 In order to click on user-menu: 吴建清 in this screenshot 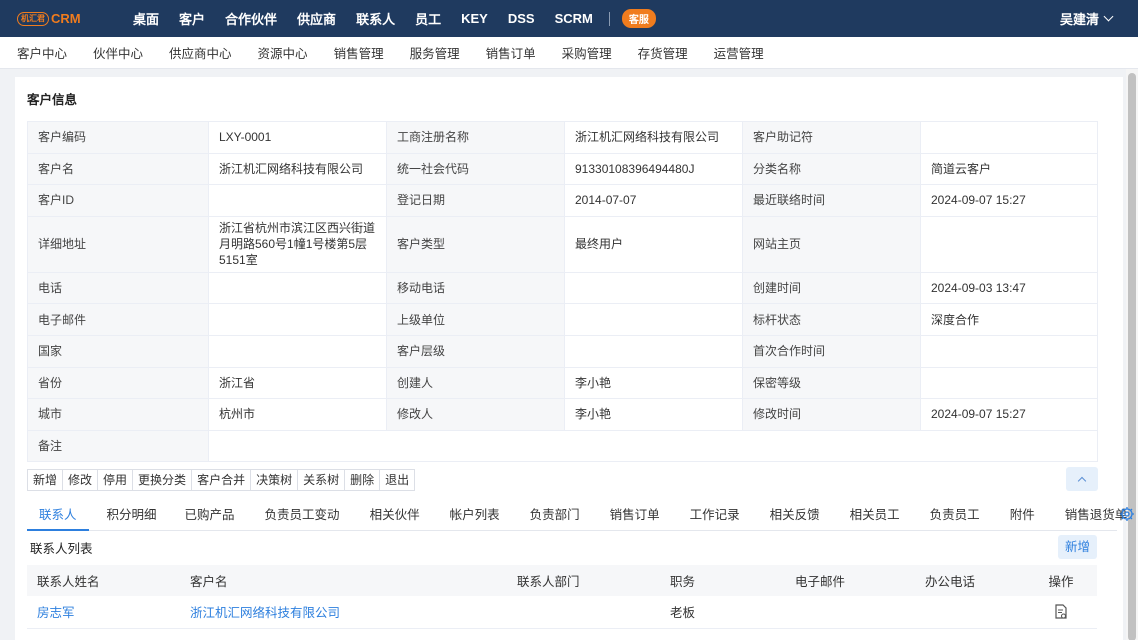, I will do `click(1086, 18)`.